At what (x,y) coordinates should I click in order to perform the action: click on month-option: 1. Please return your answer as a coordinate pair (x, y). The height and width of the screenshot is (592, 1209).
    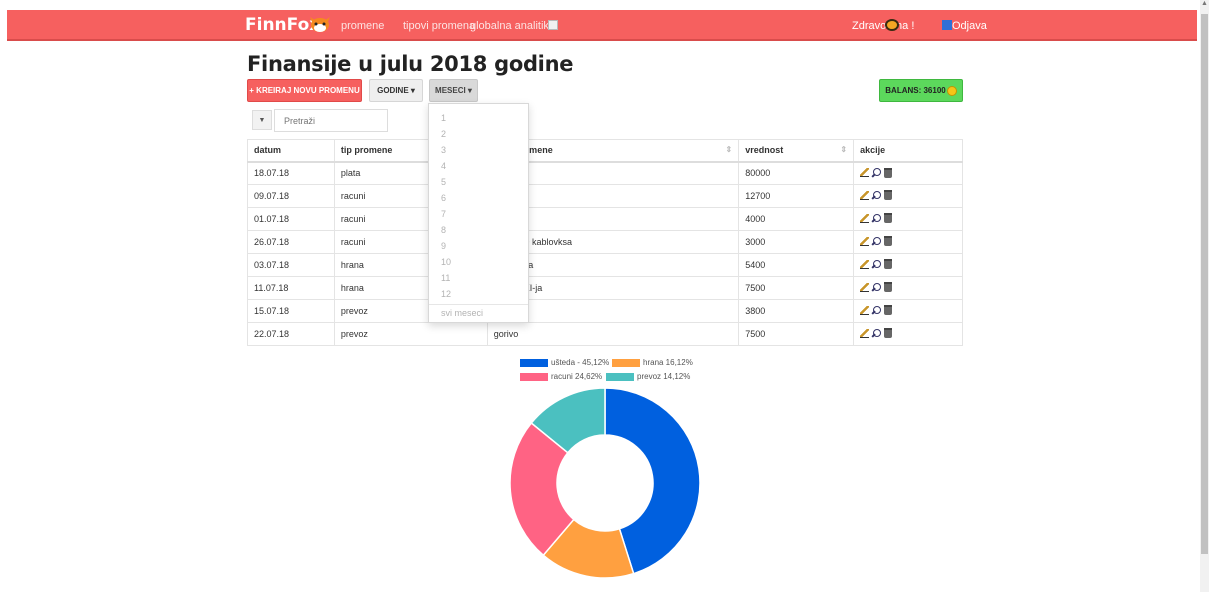
    Looking at the image, I should click on (478, 118).